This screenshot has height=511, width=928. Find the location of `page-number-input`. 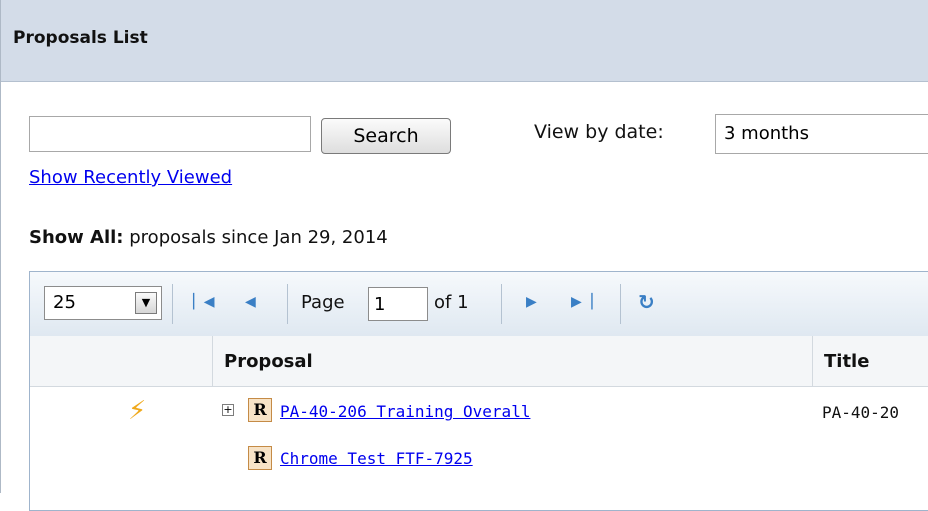

page-number-input is located at coordinates (398, 304).